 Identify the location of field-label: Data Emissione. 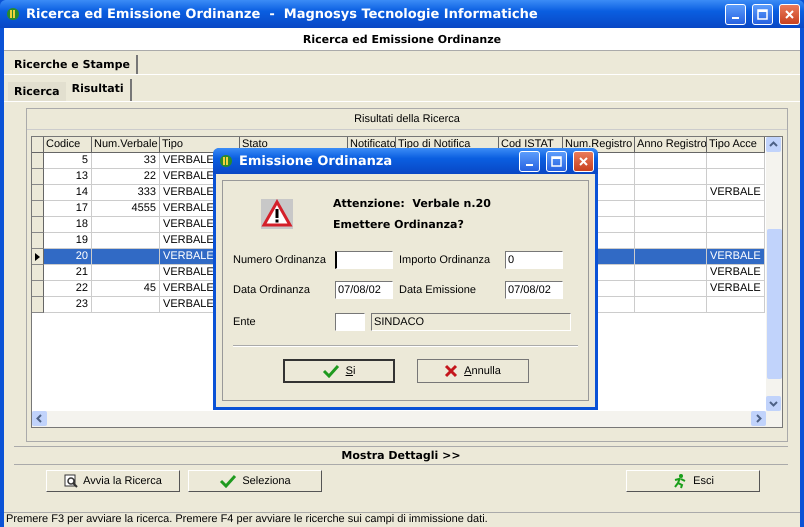
(438, 290).